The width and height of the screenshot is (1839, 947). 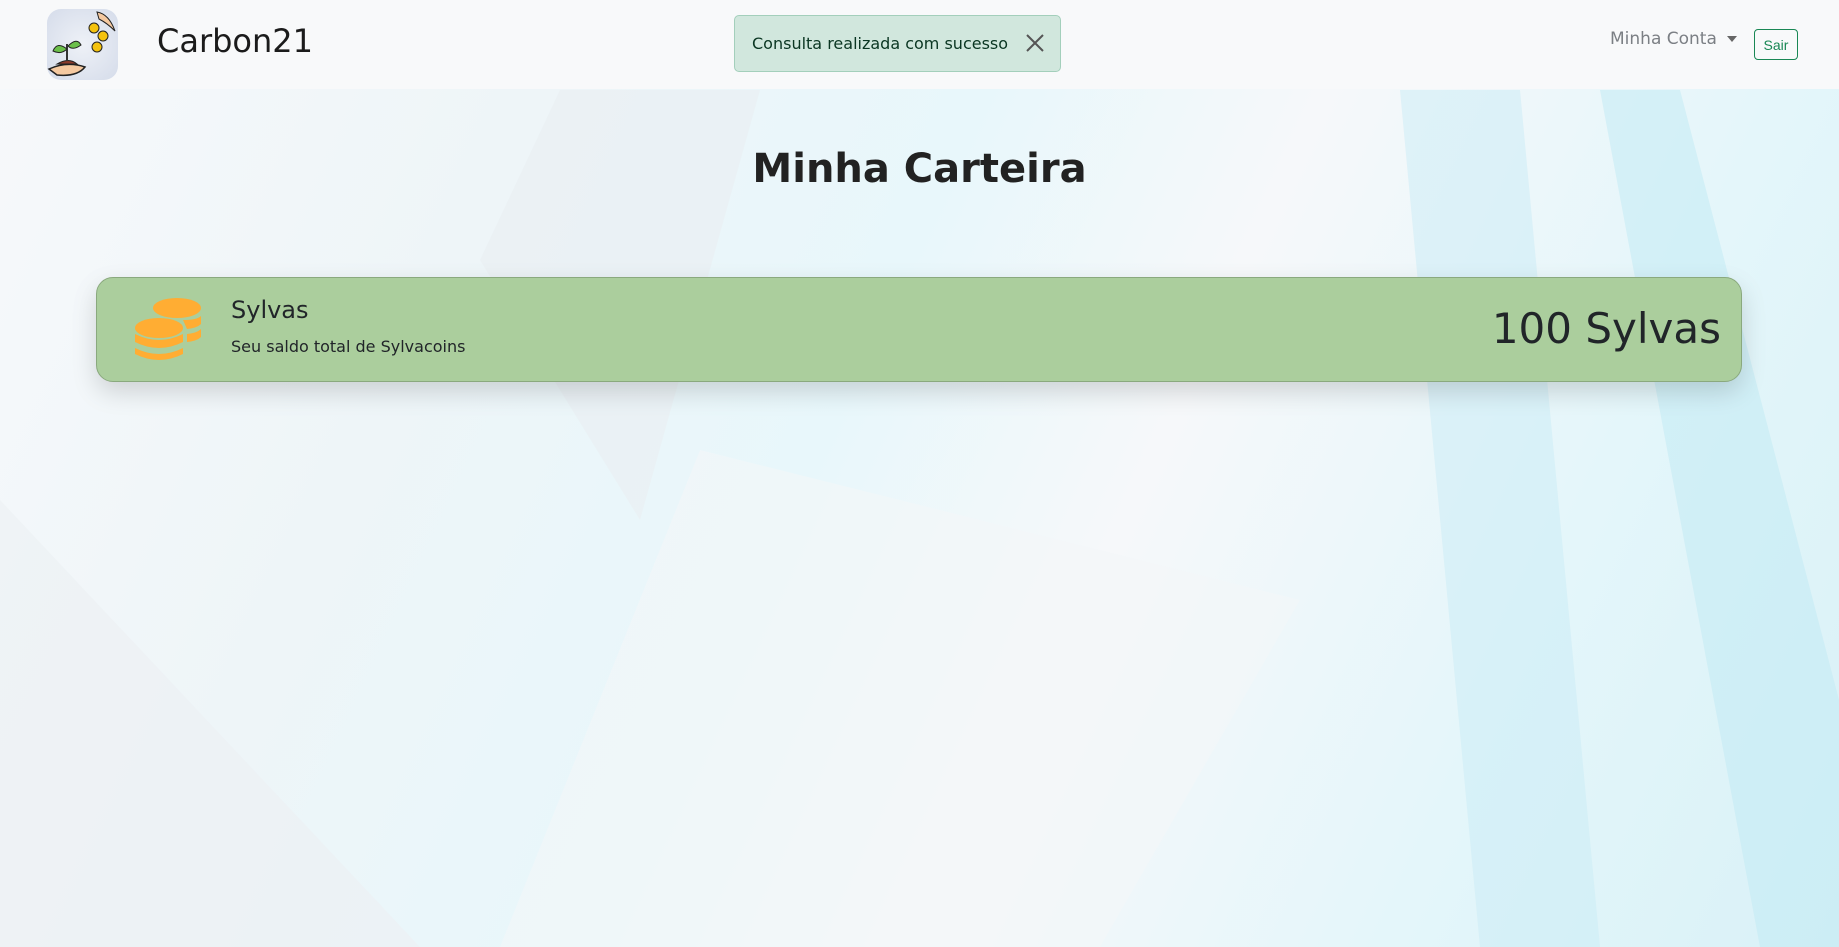 What do you see at coordinates (880, 43) in the screenshot?
I see `toast-message: Consulta realizada com sucesso` at bounding box center [880, 43].